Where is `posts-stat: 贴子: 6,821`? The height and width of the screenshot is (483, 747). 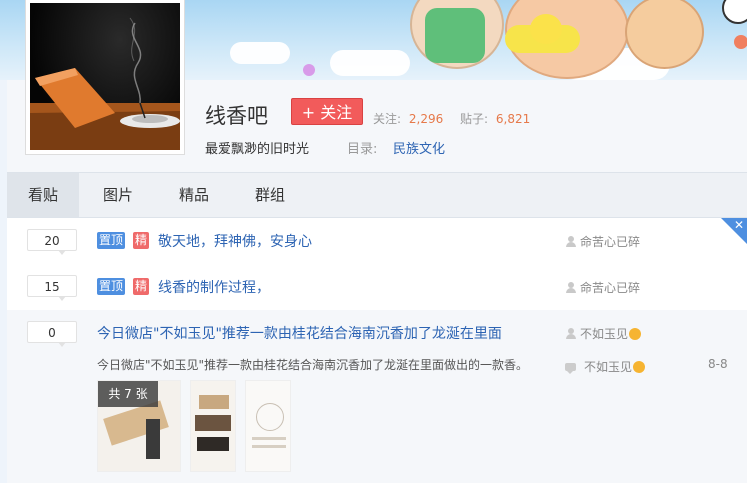 posts-stat: 贴子: 6,821 is located at coordinates (495, 118).